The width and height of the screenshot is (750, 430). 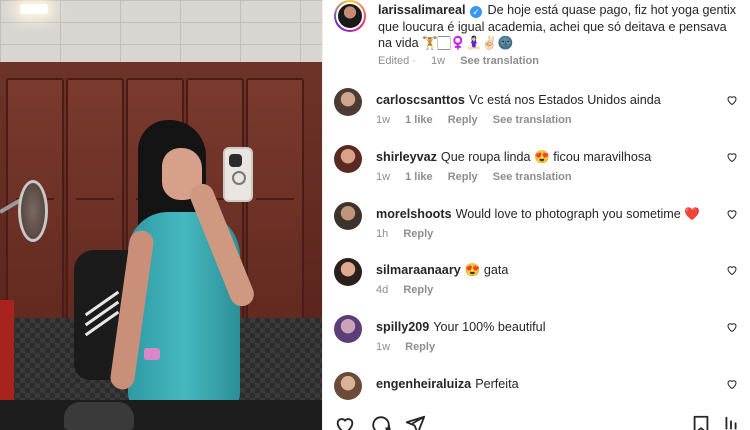 What do you see at coordinates (420, 100) in the screenshot?
I see `comment-username: carloscsanttos` at bounding box center [420, 100].